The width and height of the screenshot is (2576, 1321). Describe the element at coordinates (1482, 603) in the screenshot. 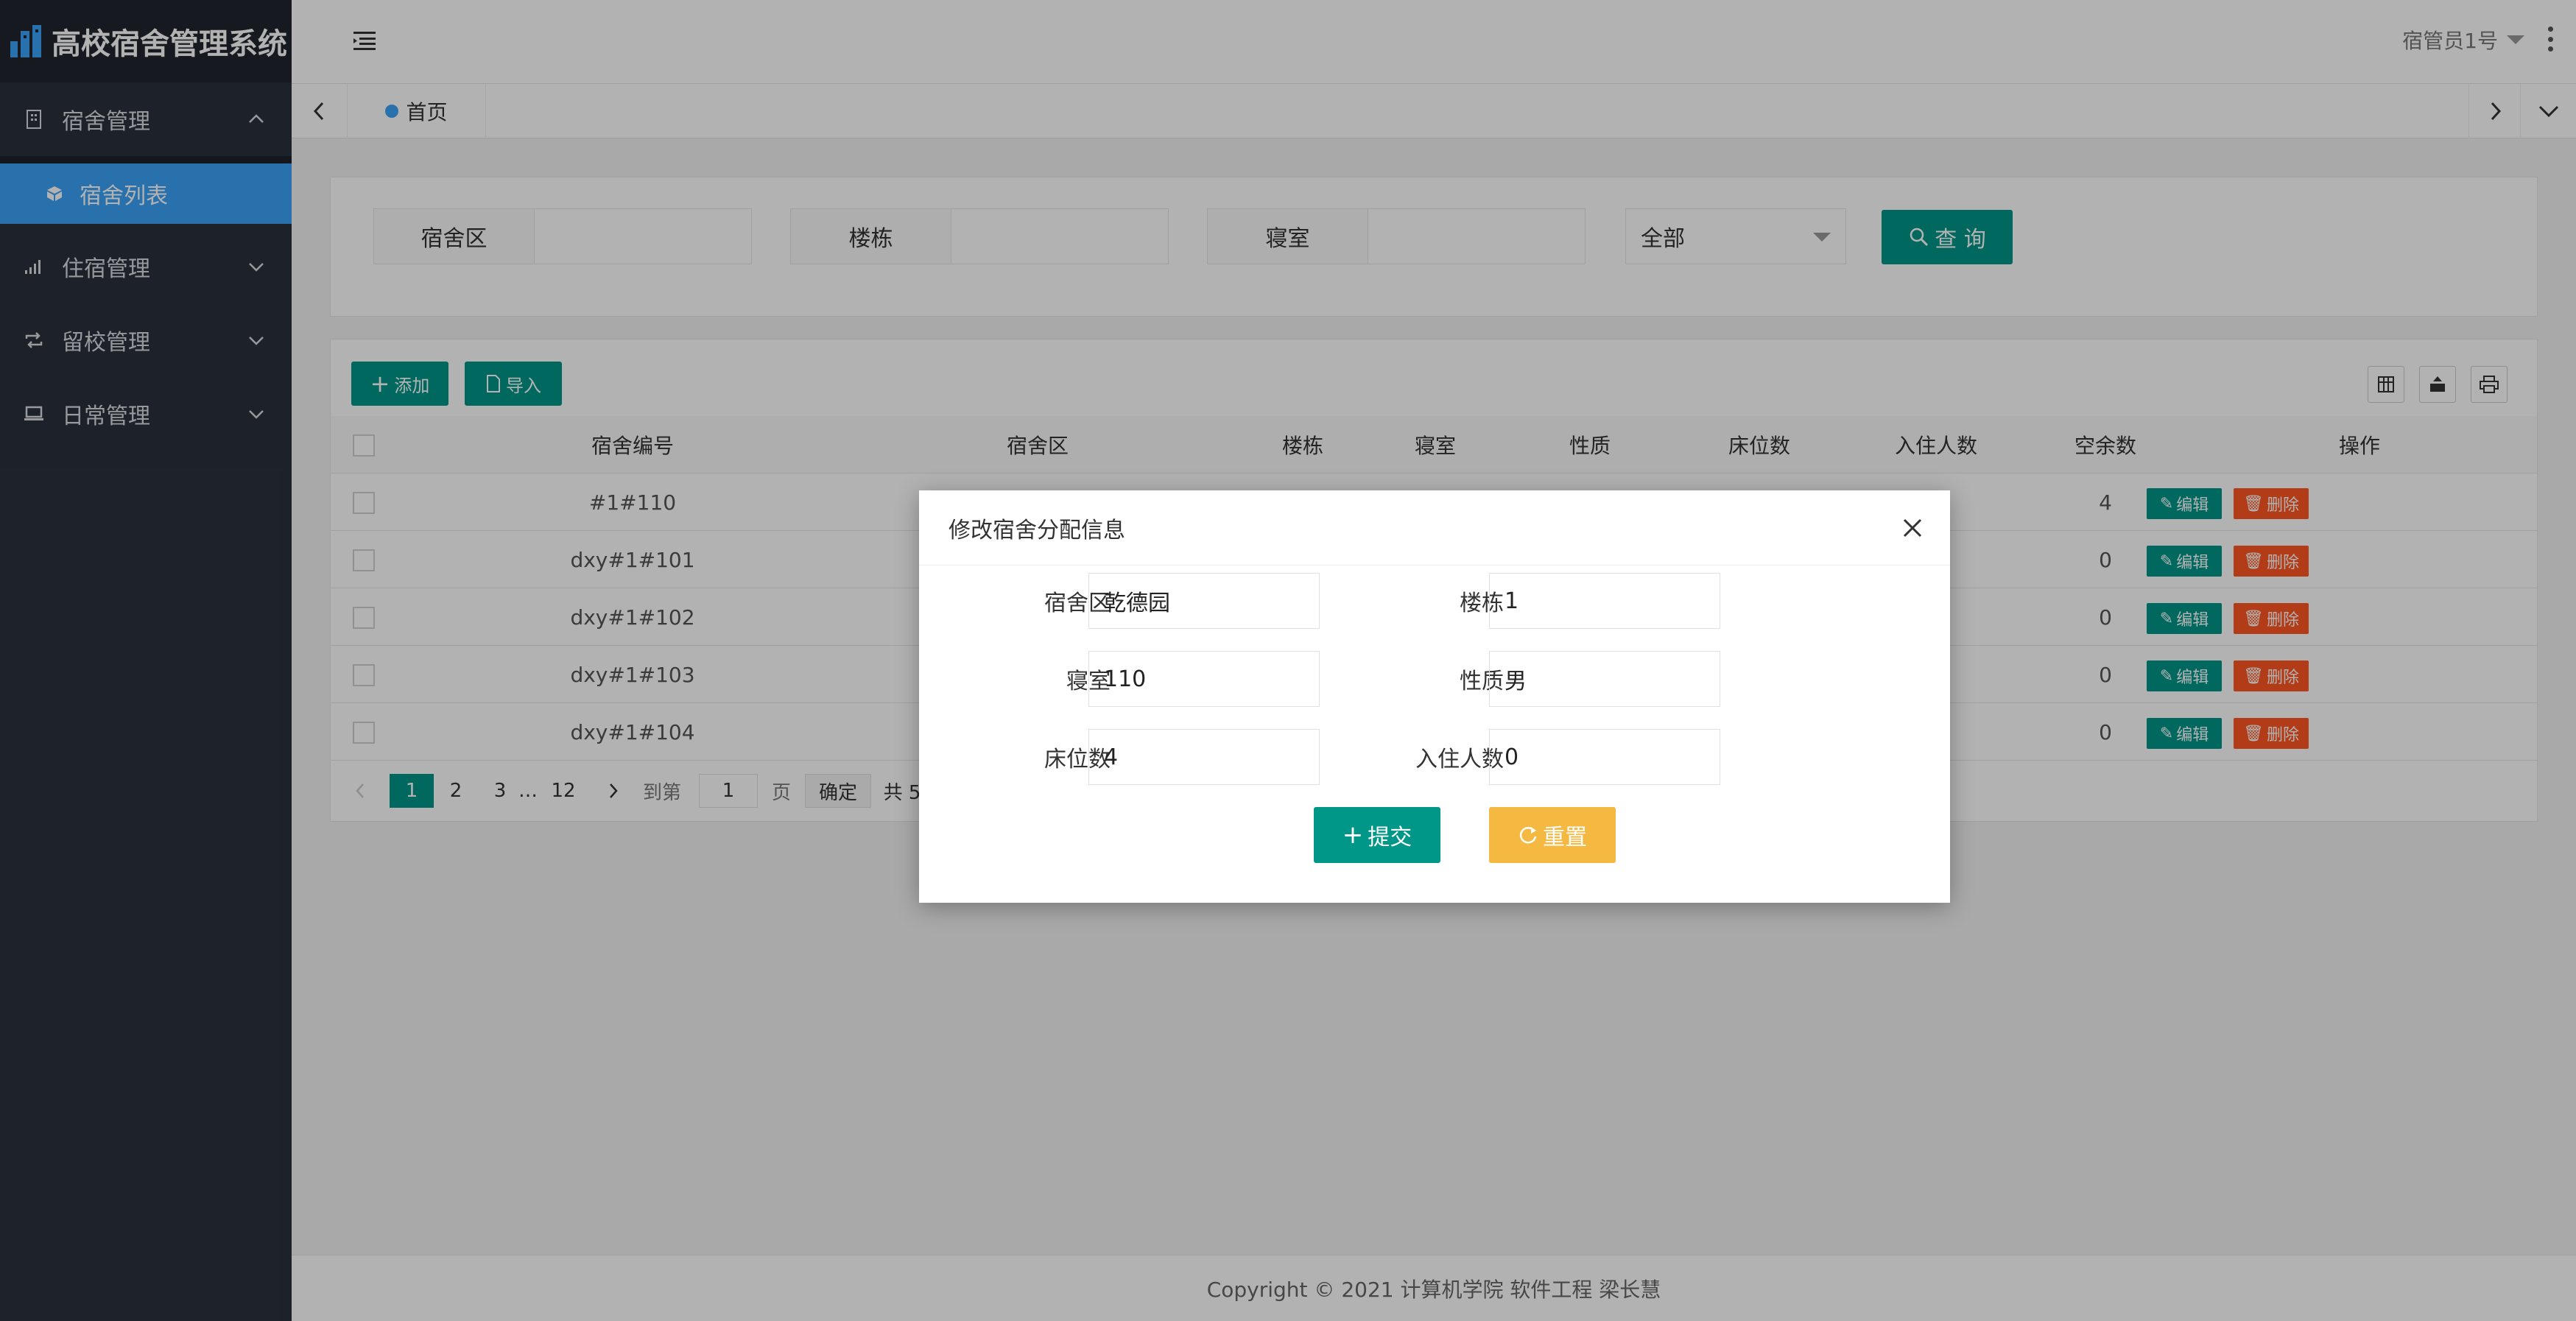

I see `field-building-label: 楼栋` at that location.